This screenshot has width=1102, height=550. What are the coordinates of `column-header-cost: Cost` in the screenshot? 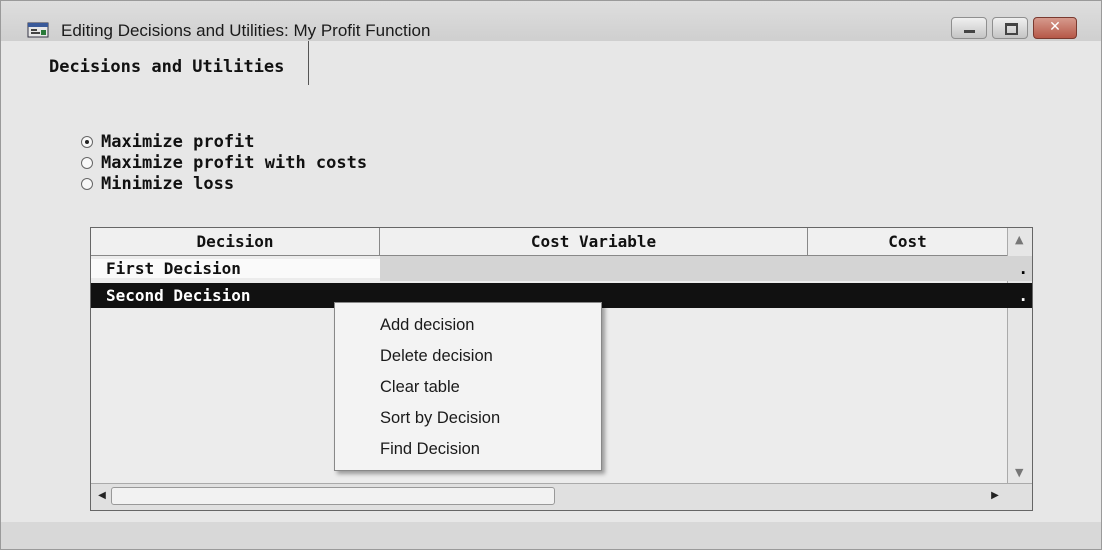 It's located at (908, 241).